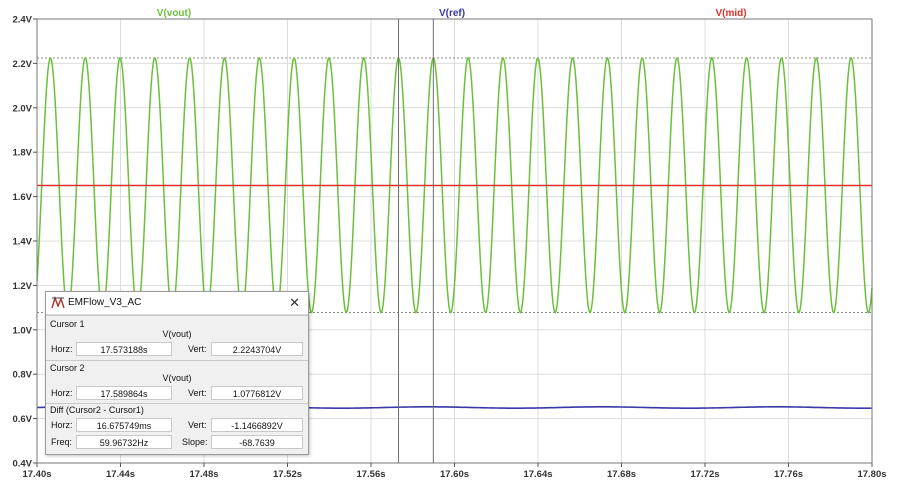 This screenshot has width=900, height=484. I want to click on cursor2-trace-name: V(vout), so click(177, 378).